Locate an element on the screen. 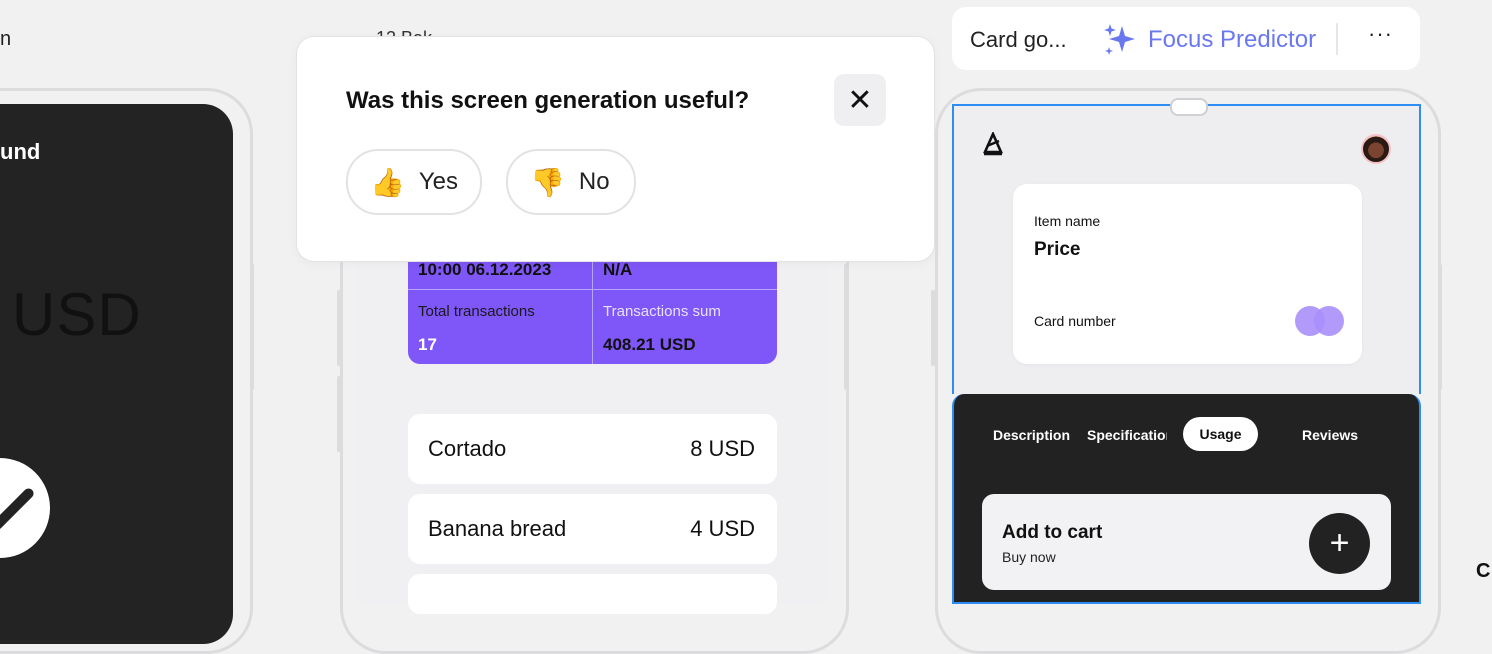  close-icon: ✕ is located at coordinates (860, 100).